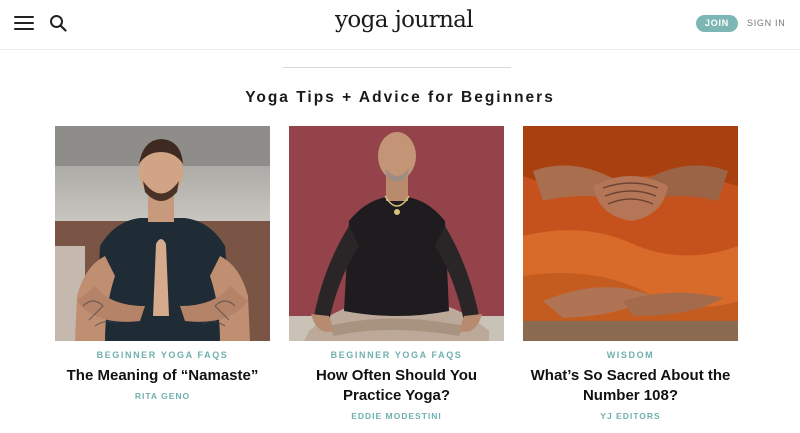 The width and height of the screenshot is (800, 433). Describe the element at coordinates (162, 376) in the screenshot. I see `card-title: The Meaning of “Namaste”` at that location.